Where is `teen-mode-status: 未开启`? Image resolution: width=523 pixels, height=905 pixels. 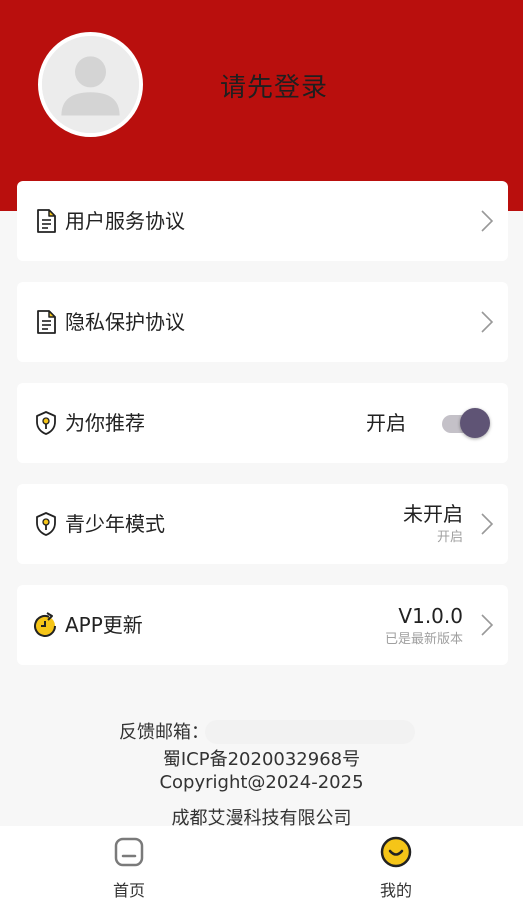 teen-mode-status: 未开启 is located at coordinates (433, 514).